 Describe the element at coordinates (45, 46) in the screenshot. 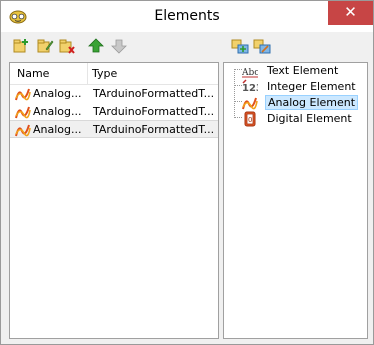

I see `edit-element-icon` at that location.